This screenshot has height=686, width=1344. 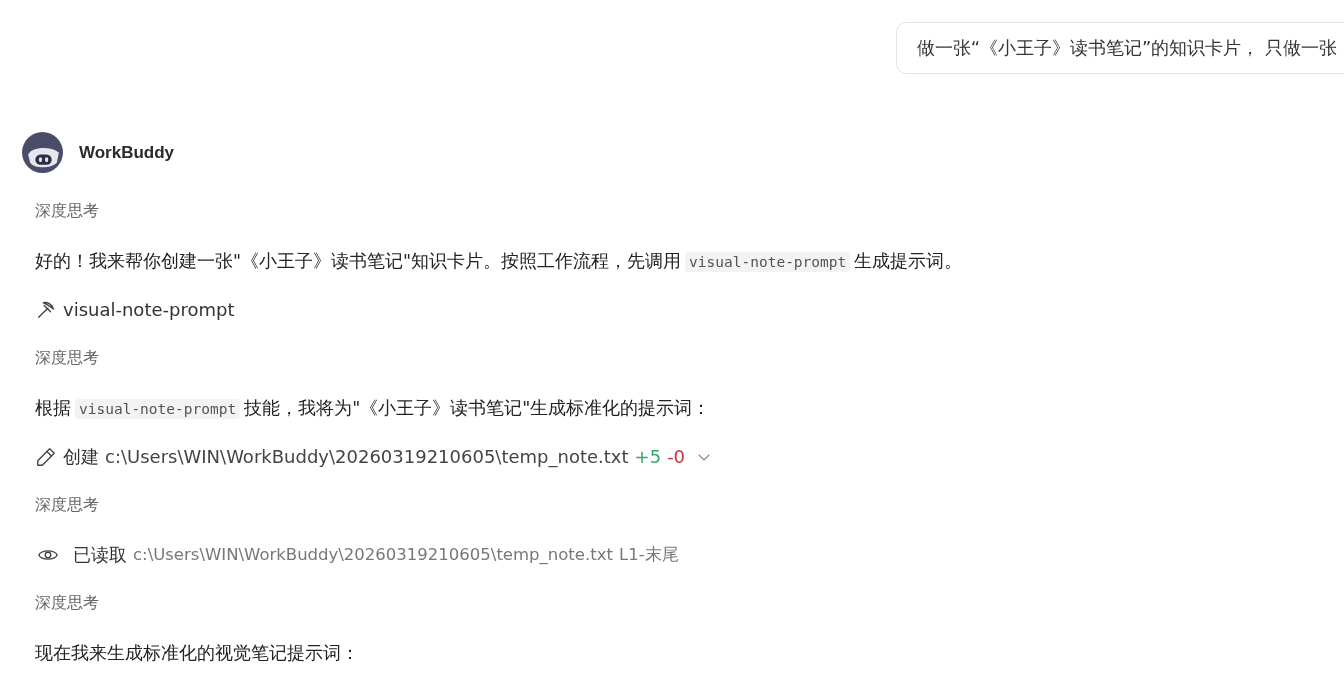 What do you see at coordinates (149, 309) in the screenshot?
I see `skill-name: visual-note-prompt` at bounding box center [149, 309].